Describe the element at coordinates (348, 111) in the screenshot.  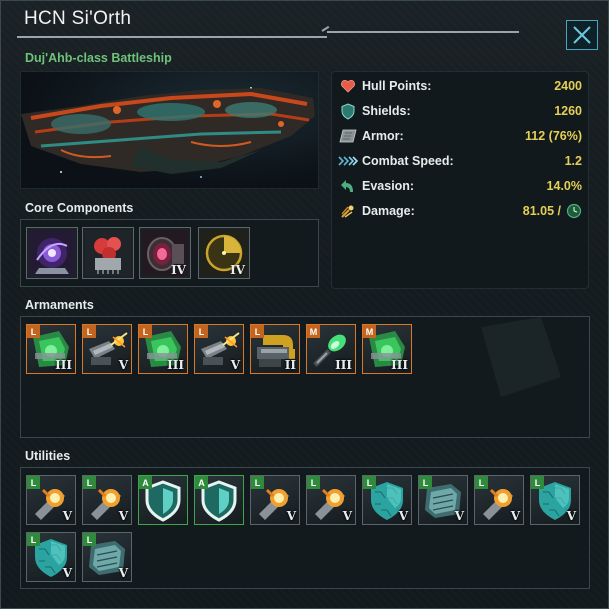
I see `shield-icon` at that location.